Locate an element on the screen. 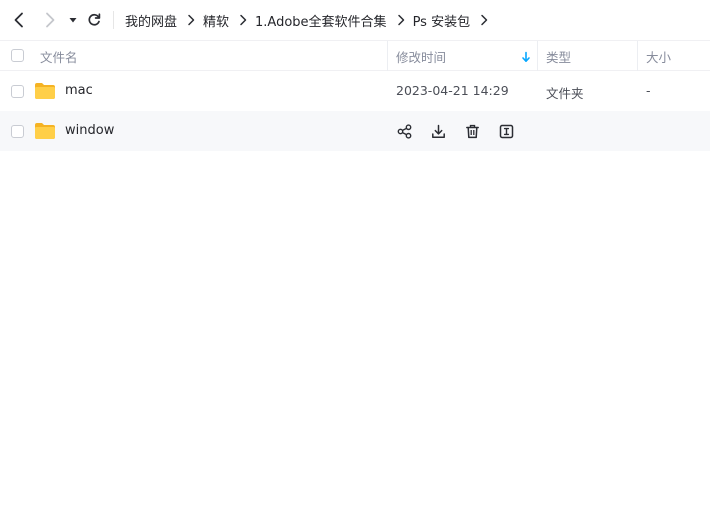  chevron-left-icon is located at coordinates (18, 20).